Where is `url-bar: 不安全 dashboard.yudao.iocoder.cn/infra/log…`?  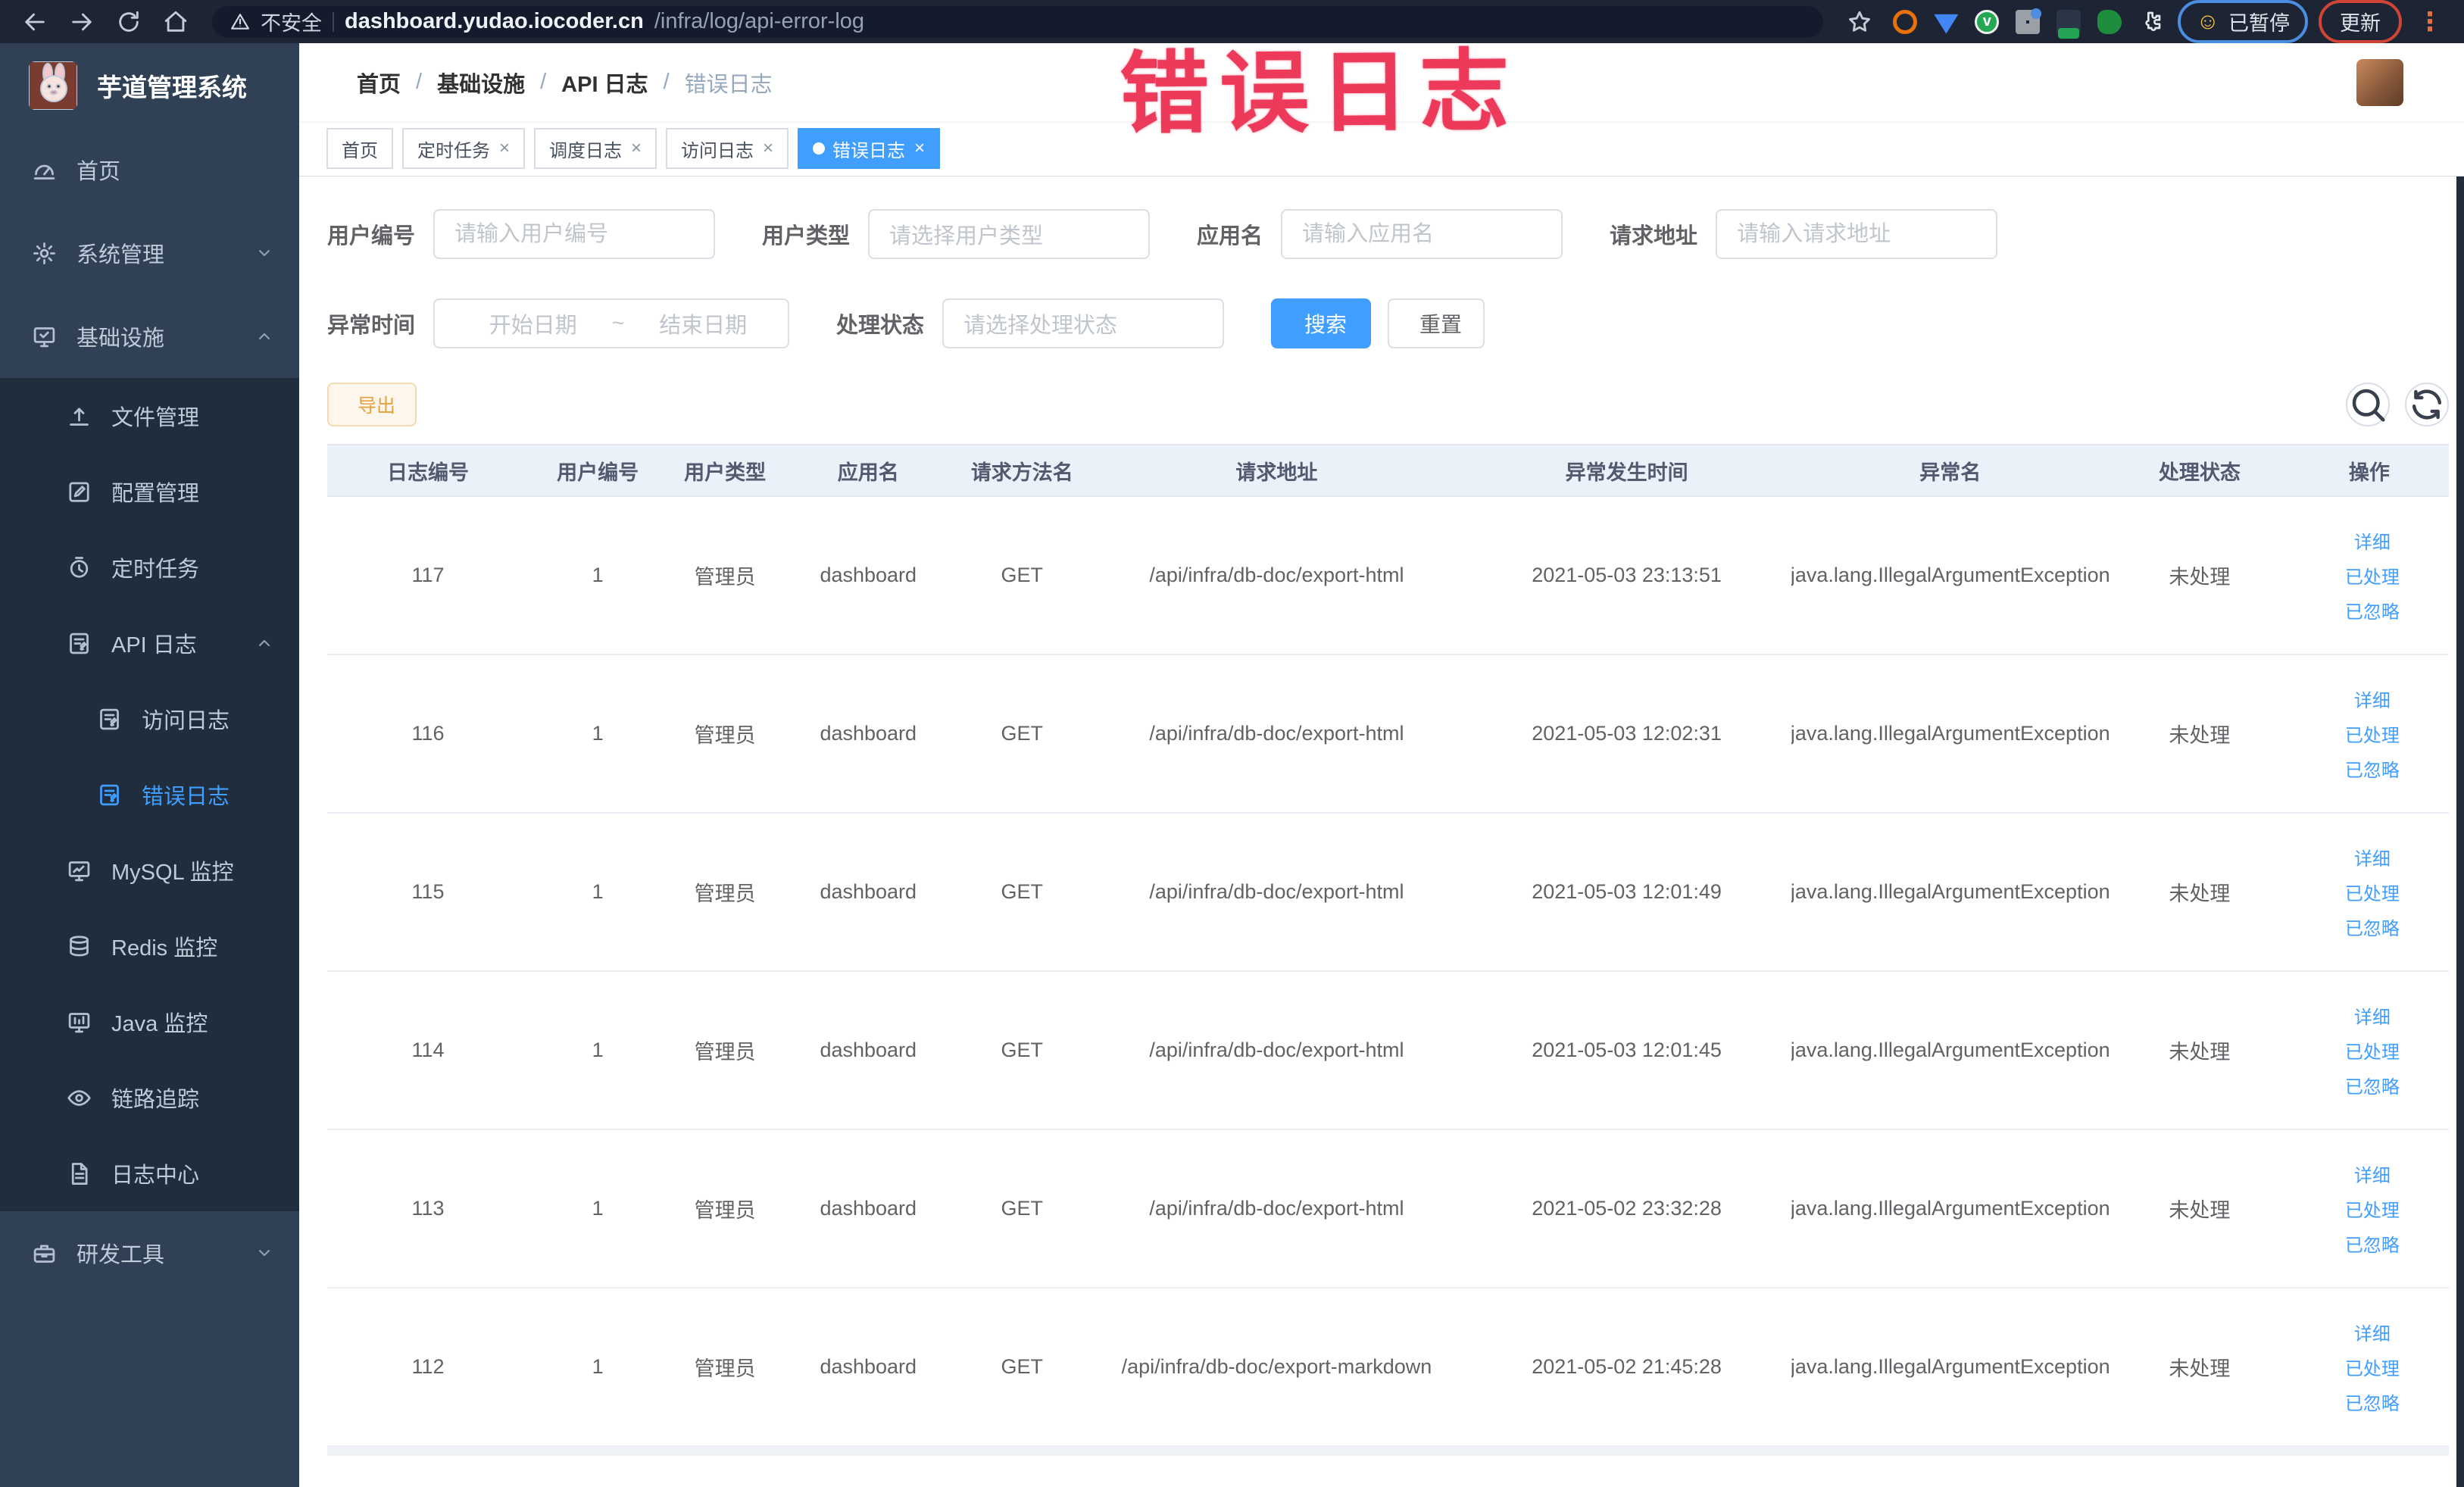 url-bar: 不安全 dashboard.yudao.iocoder.cn/infra/log… is located at coordinates (1018, 21).